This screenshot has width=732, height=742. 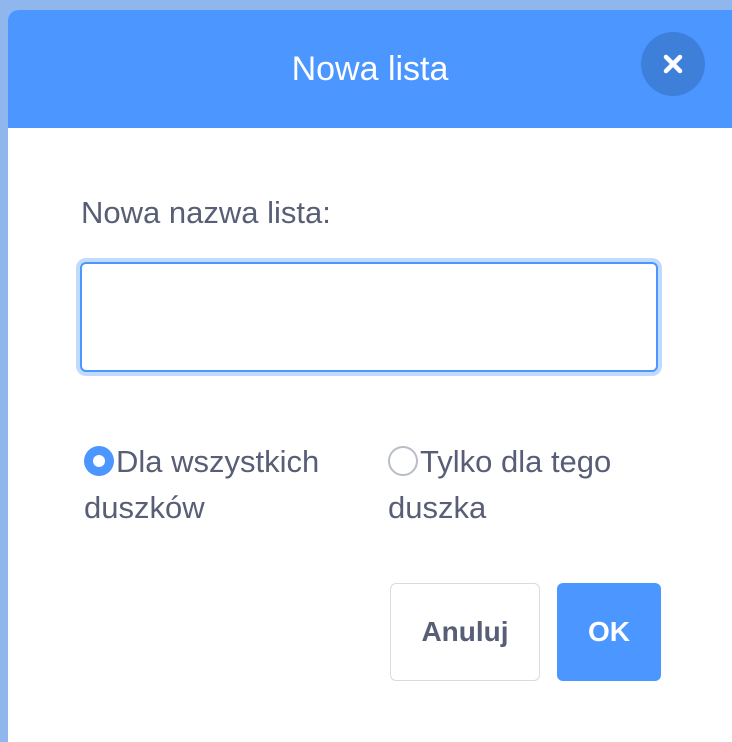 I want to click on list-name-label: Nowa nazwa lista:, so click(x=206, y=212).